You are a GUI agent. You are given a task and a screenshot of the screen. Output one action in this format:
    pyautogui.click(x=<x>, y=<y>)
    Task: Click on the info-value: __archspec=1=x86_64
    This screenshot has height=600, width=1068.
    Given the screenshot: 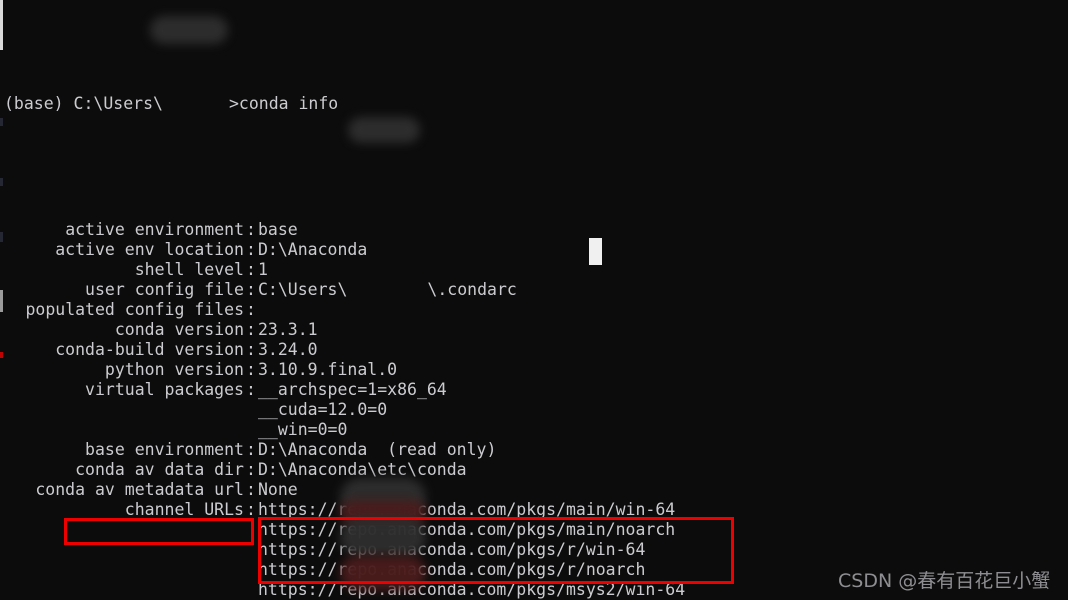 What is the action you would take?
    pyautogui.click(x=352, y=389)
    